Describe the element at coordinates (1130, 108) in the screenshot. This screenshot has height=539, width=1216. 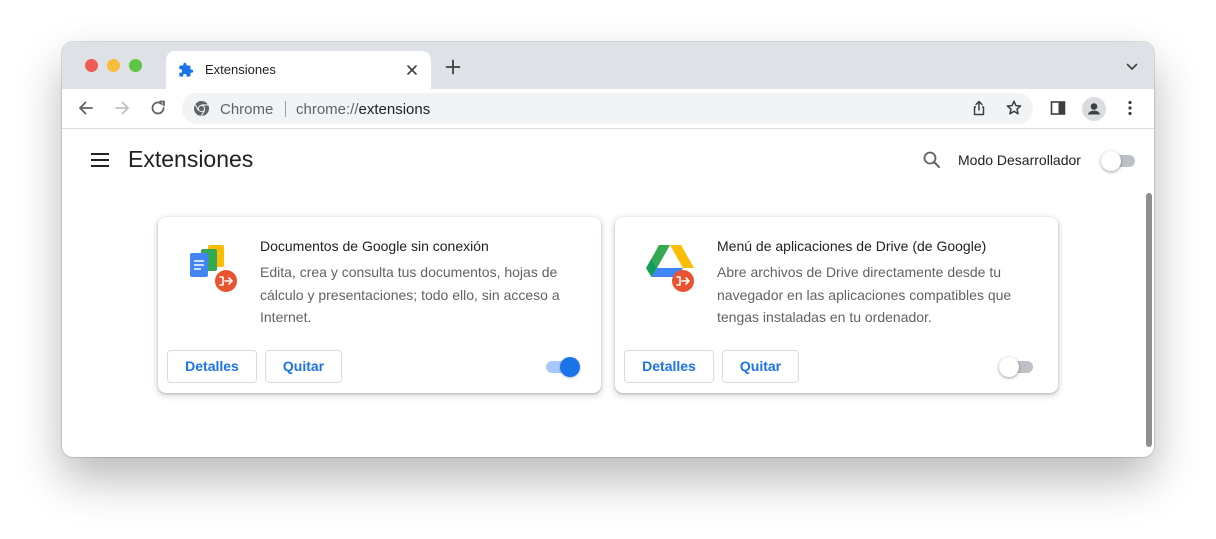
I see `more-options-icon` at that location.